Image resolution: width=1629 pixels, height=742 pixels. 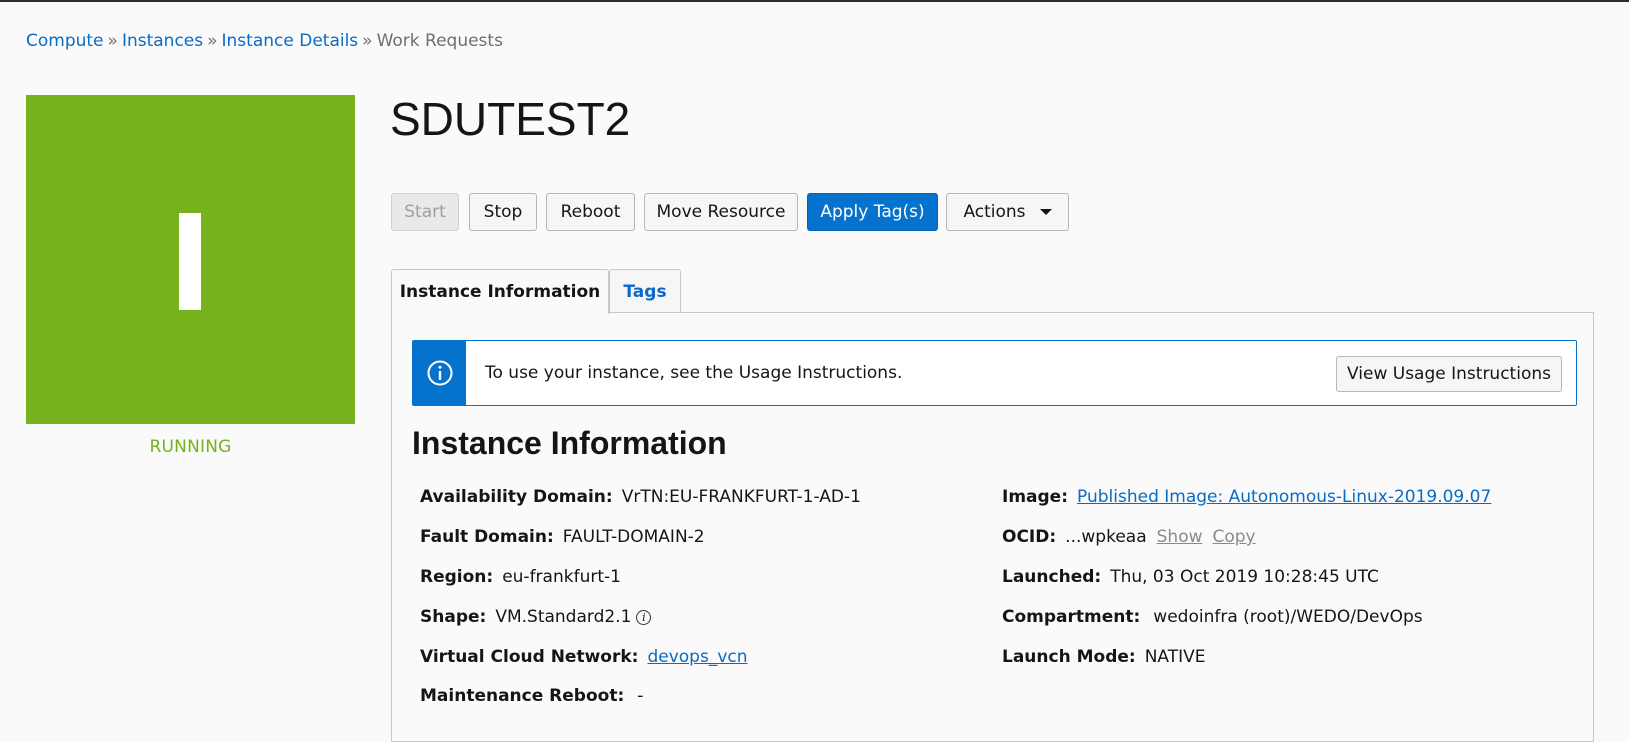 I want to click on availability-domain-label: Availability Domain:, so click(x=516, y=497).